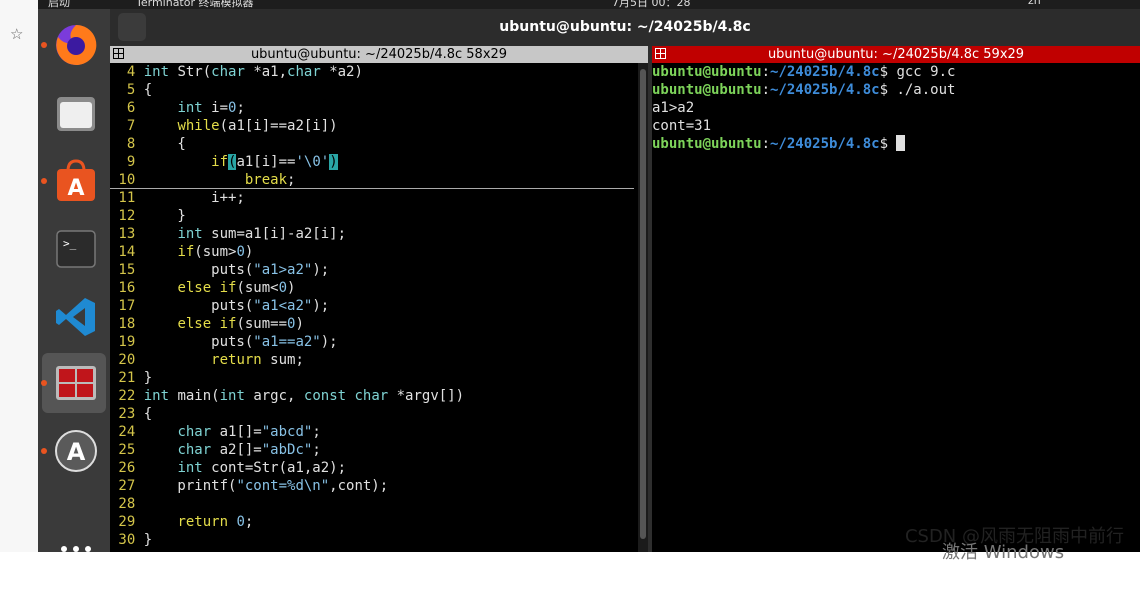 This screenshot has height=591, width=1140. Describe the element at coordinates (74, 561) in the screenshot. I see `dock-item-show-apps` at that location.